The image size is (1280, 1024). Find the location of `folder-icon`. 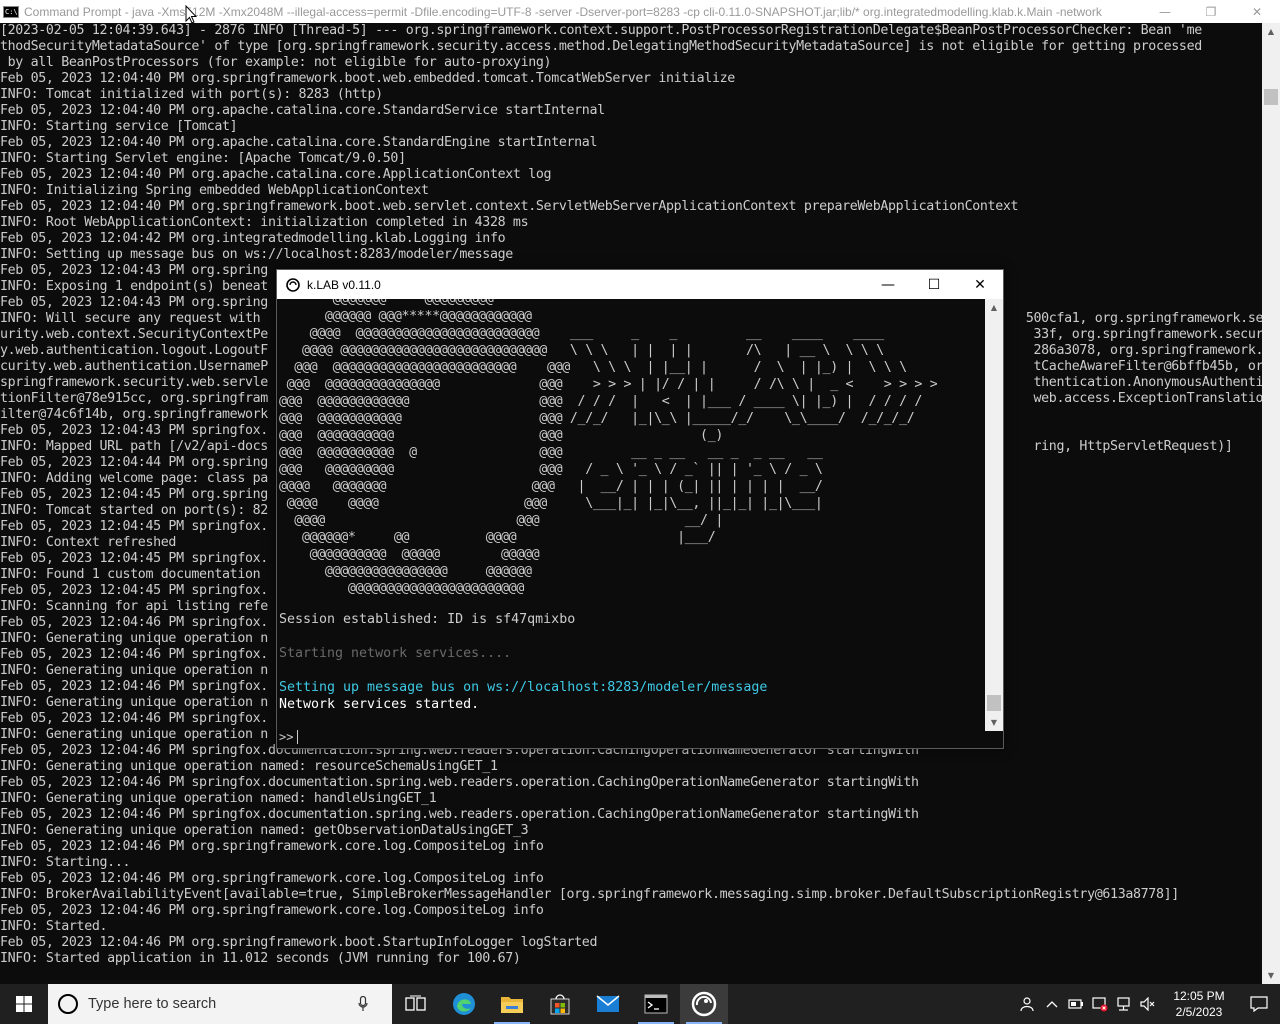

folder-icon is located at coordinates (512, 1005).